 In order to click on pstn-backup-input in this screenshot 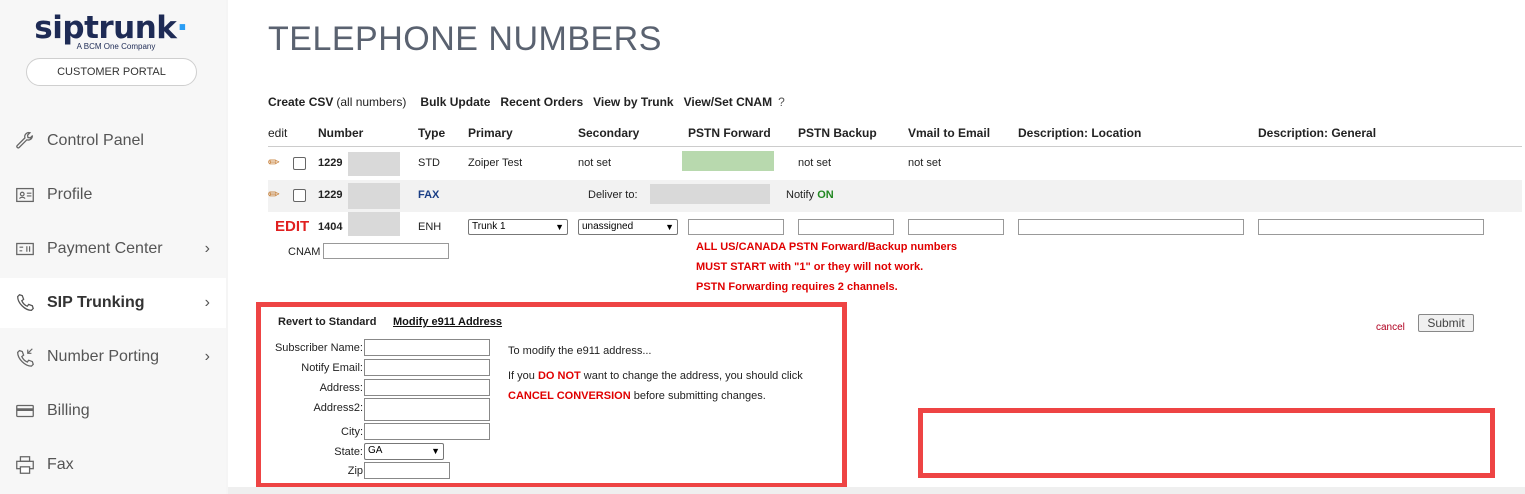, I will do `click(846, 227)`.